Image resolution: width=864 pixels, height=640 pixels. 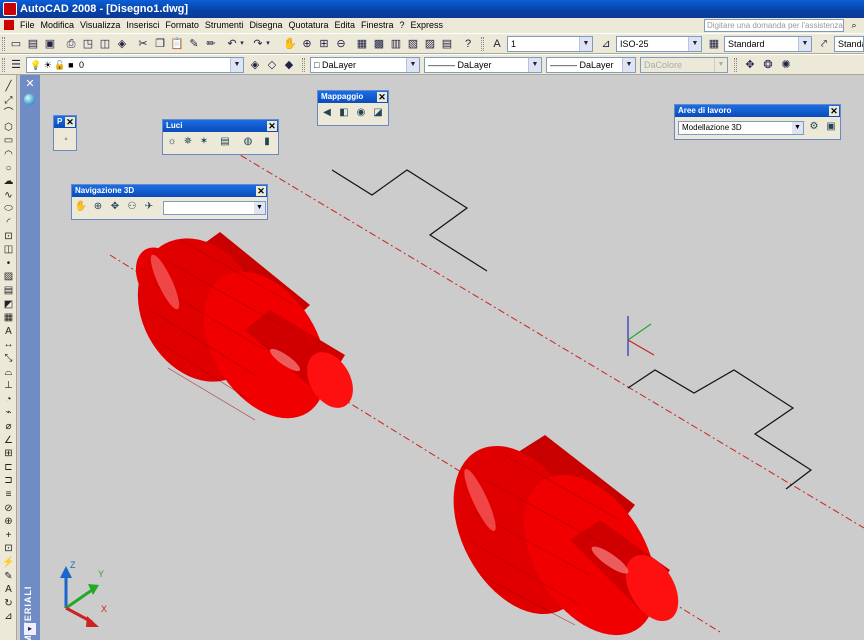 What do you see at coordinates (160, 44) in the screenshot?
I see `copy-icon: ❐` at bounding box center [160, 44].